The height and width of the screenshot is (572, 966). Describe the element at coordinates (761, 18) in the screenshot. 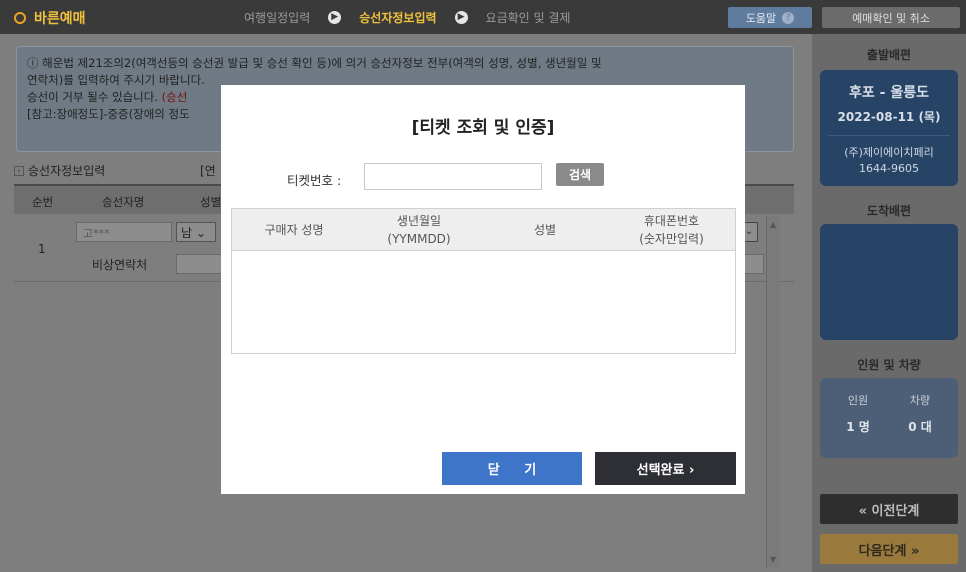

I see `help-label: 도움말` at that location.